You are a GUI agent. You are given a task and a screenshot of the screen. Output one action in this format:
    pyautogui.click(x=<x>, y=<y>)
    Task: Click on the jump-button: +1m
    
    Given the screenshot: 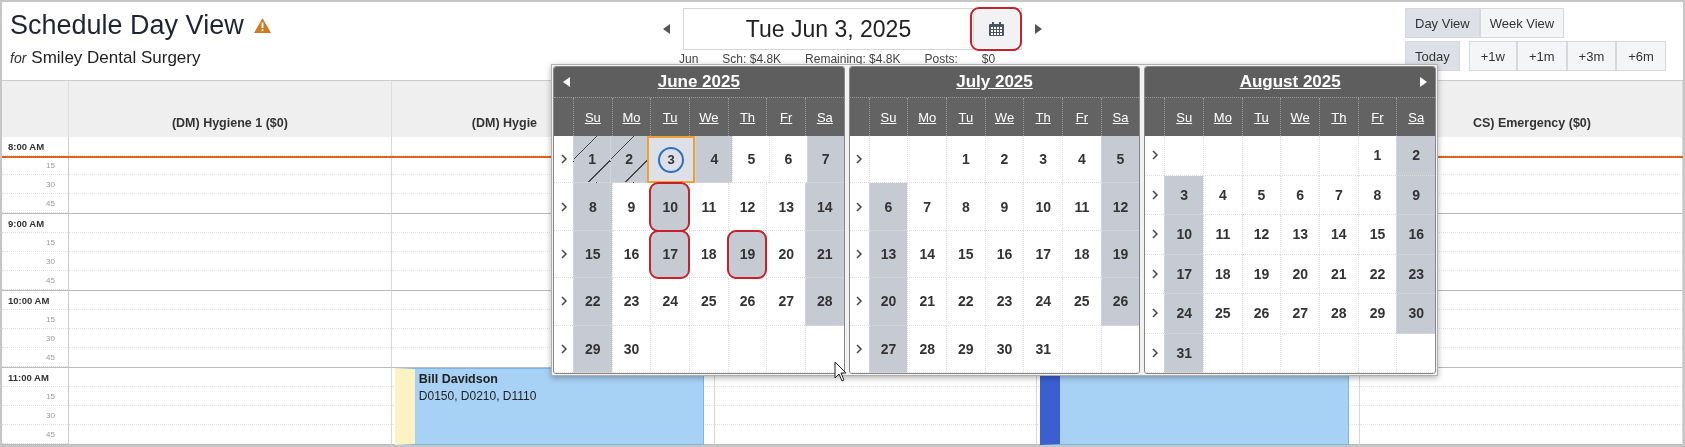 What is the action you would take?
    pyautogui.click(x=1541, y=56)
    